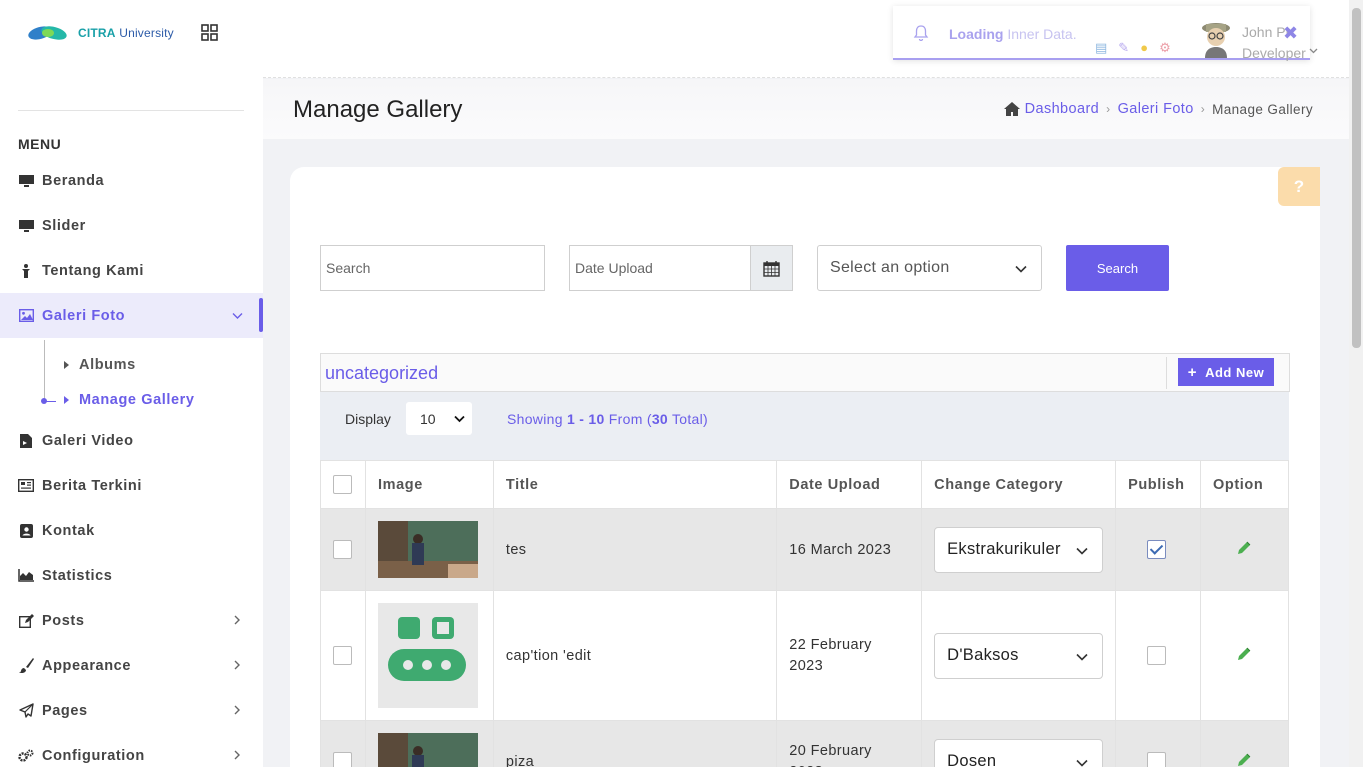 Image resolution: width=1363 pixels, height=767 pixels. I want to click on column-header: Title, so click(635, 484).